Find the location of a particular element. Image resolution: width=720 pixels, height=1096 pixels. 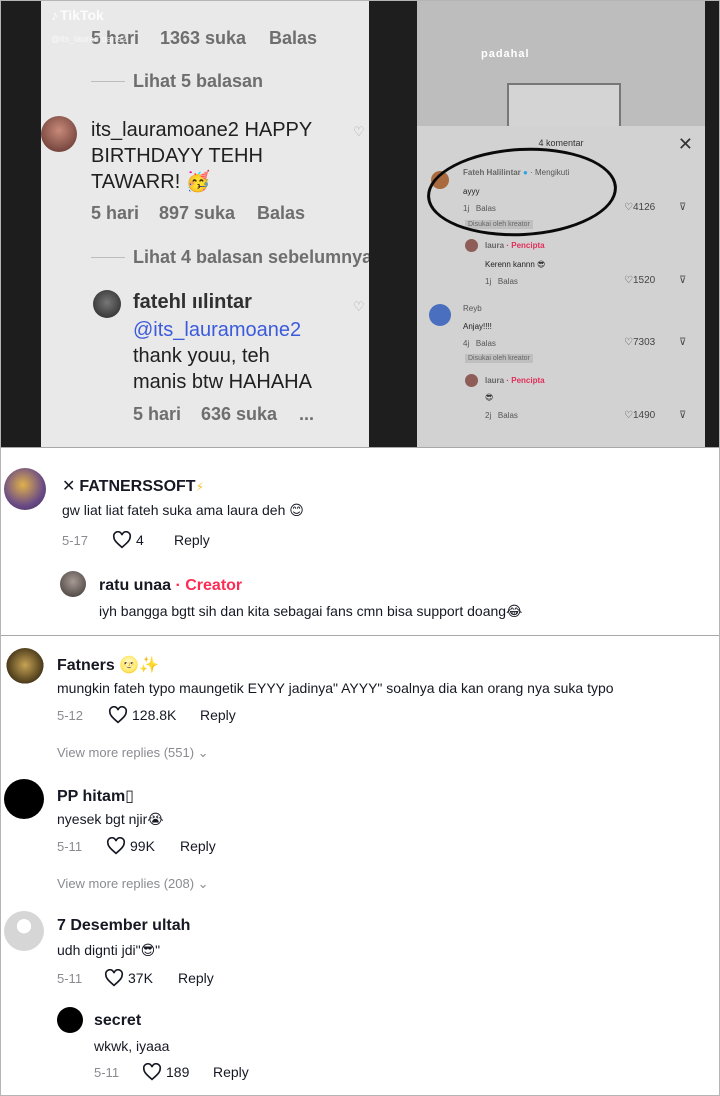

default-avatar-icon is located at coordinates (24, 931).